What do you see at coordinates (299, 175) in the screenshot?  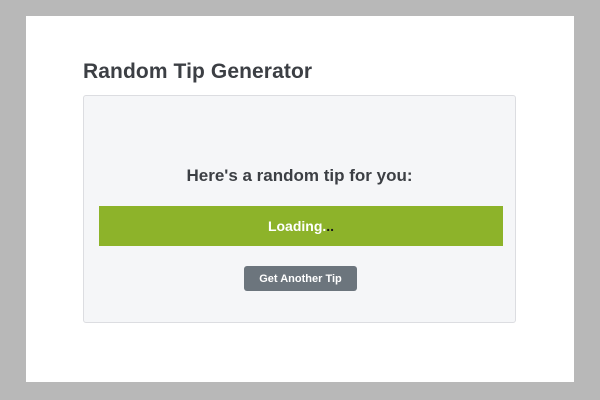 I see `tip-heading: Here's a random tip for you:` at bounding box center [299, 175].